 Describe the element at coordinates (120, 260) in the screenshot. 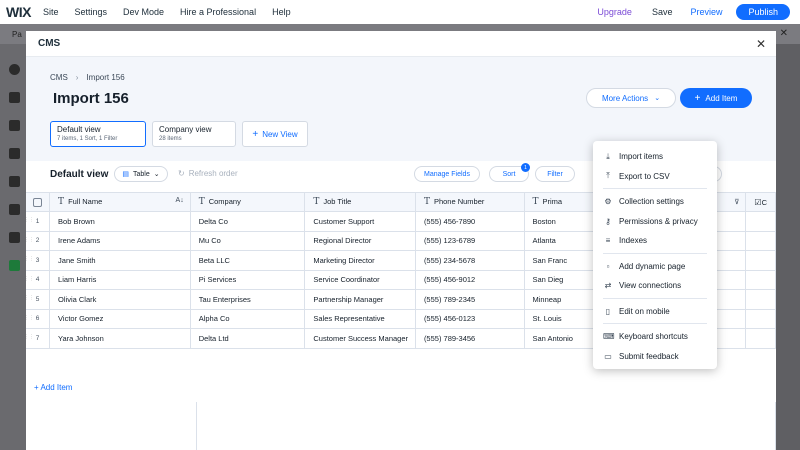

I see `cell-full-name: Jane Smith` at that location.